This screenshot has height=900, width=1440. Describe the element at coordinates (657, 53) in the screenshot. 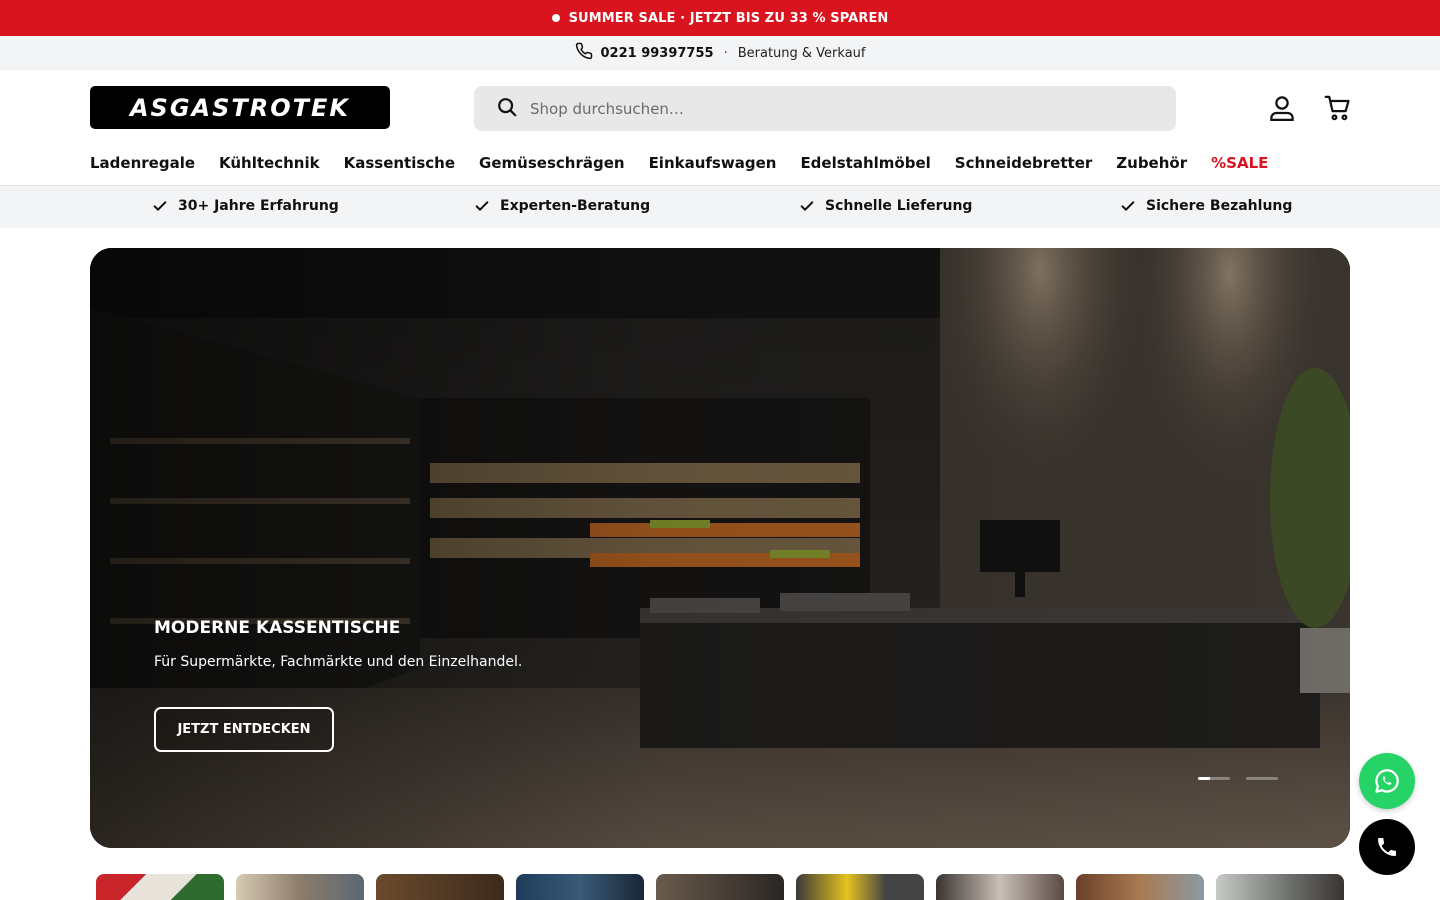

I see `phone-link: 0221 99397755` at that location.